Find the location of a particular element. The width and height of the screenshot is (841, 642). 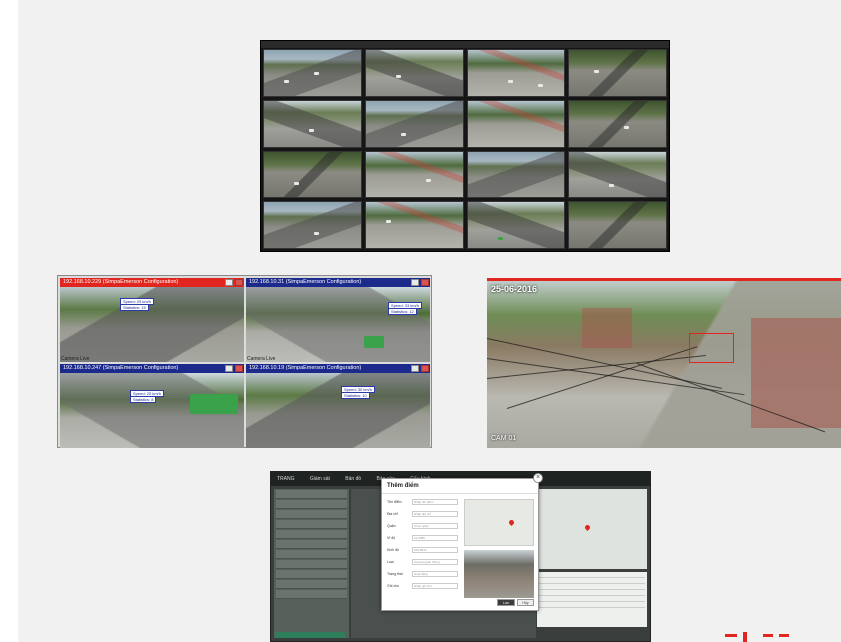

field-label: Kinh độ is located at coordinates (393, 550).